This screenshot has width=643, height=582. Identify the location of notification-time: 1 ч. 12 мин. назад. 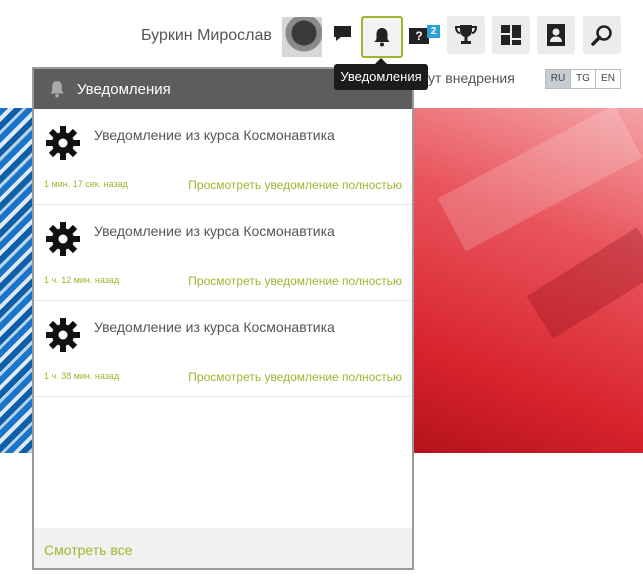
(82, 280).